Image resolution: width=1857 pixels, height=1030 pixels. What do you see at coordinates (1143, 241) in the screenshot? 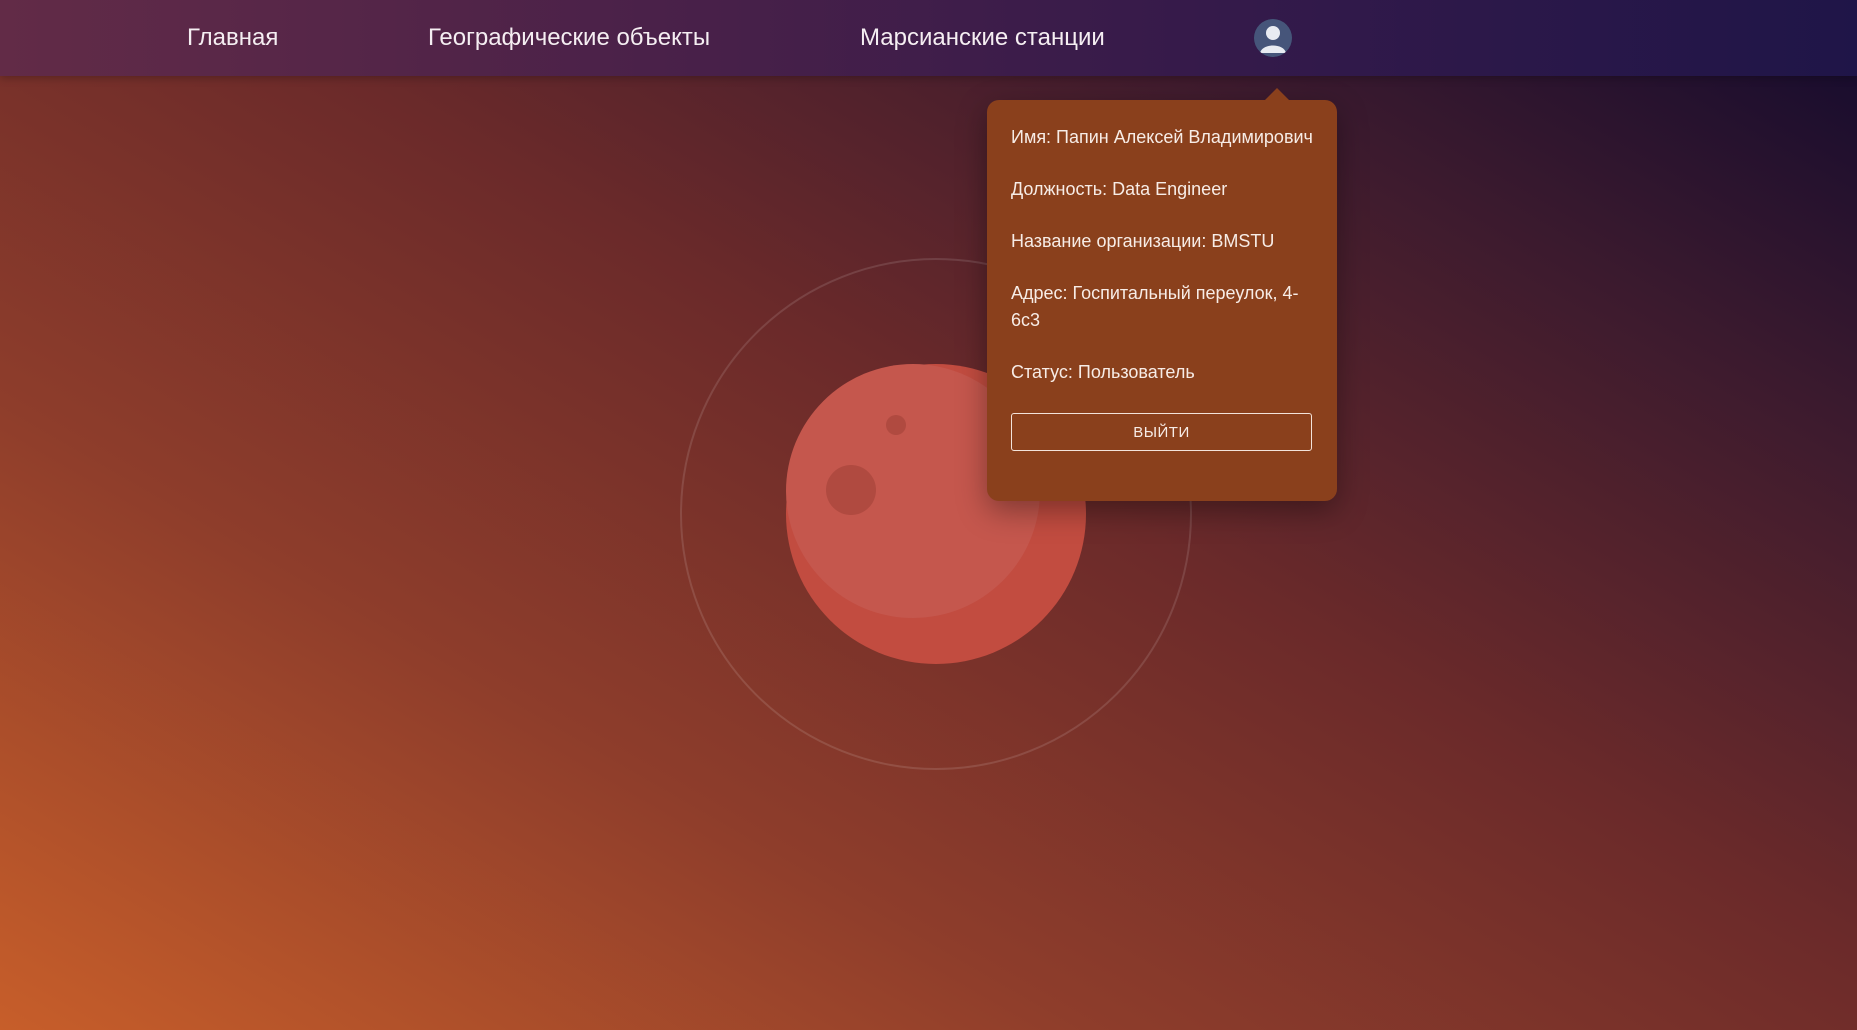
I see `profile-organization: Название организации: BMSTU` at bounding box center [1143, 241].